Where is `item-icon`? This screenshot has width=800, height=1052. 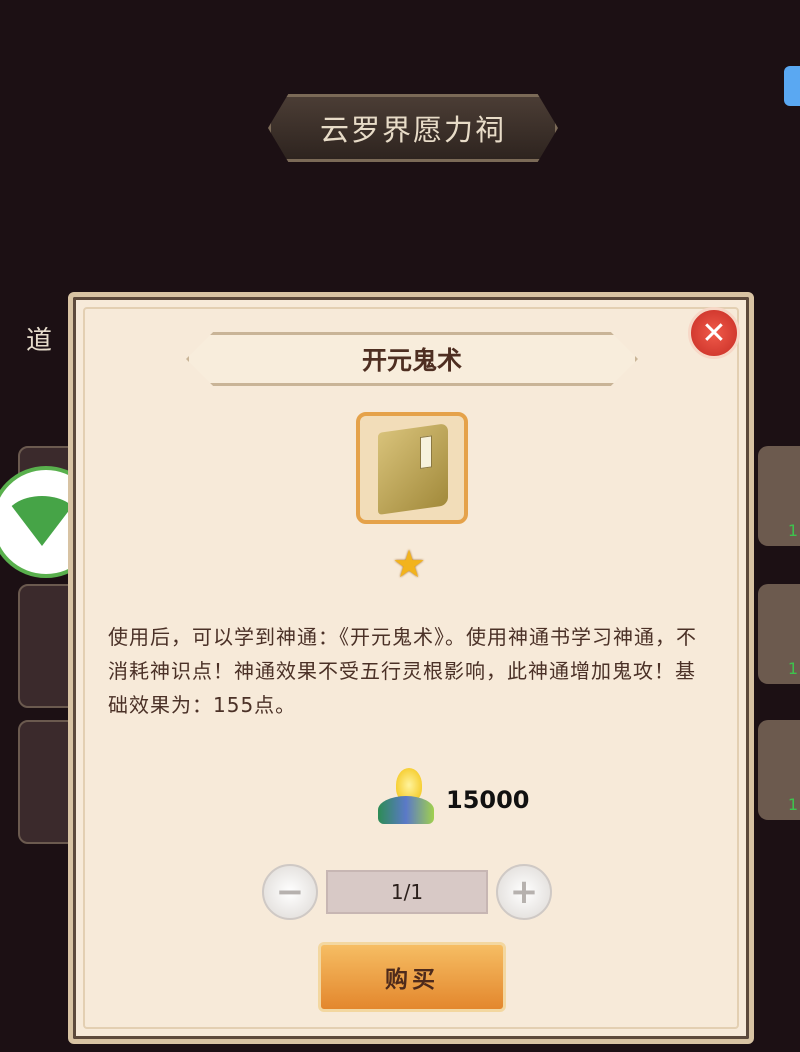 item-icon is located at coordinates (412, 468).